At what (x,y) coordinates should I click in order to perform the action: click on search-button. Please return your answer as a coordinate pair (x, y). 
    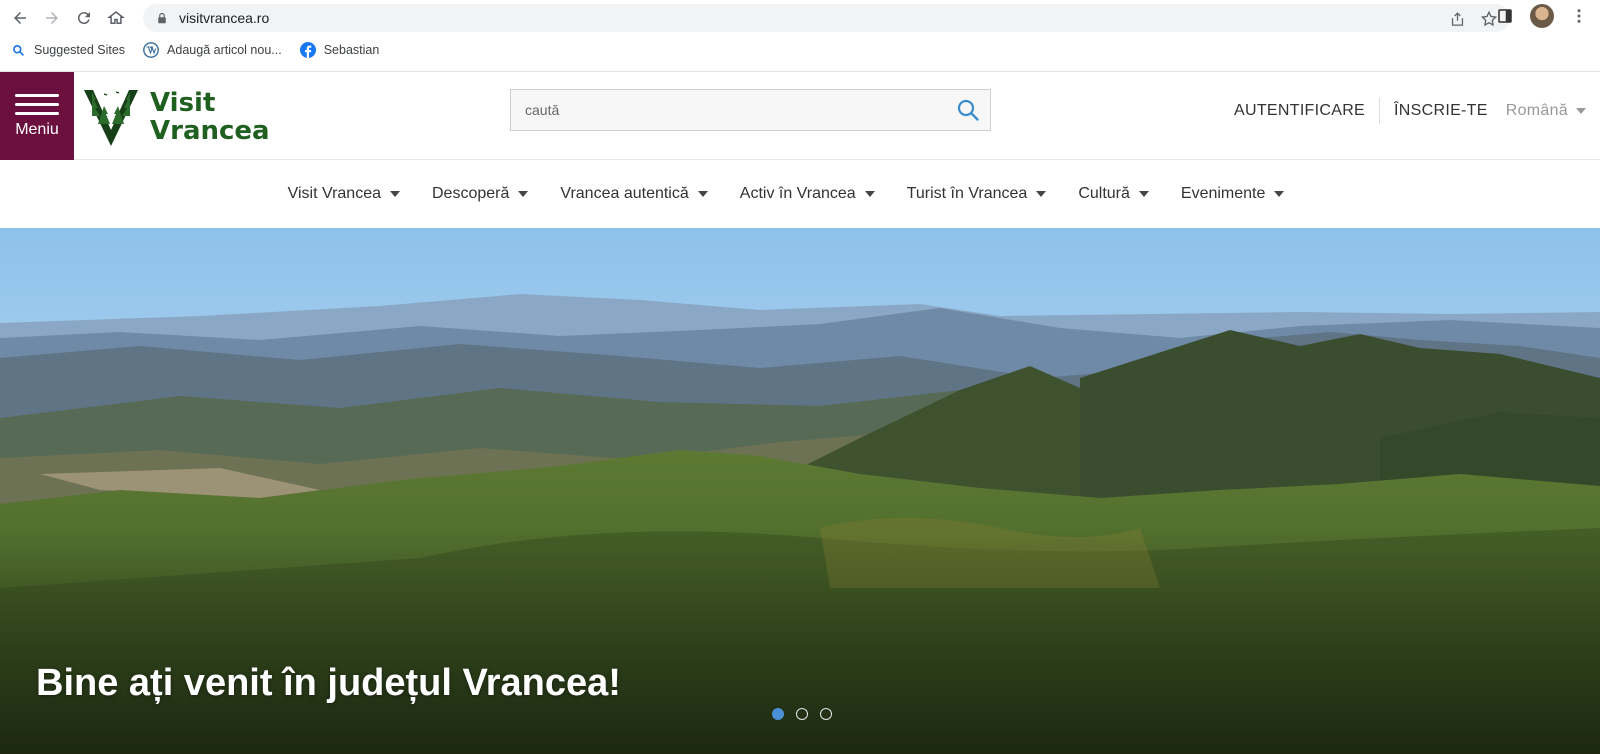
    Looking at the image, I should click on (968, 110).